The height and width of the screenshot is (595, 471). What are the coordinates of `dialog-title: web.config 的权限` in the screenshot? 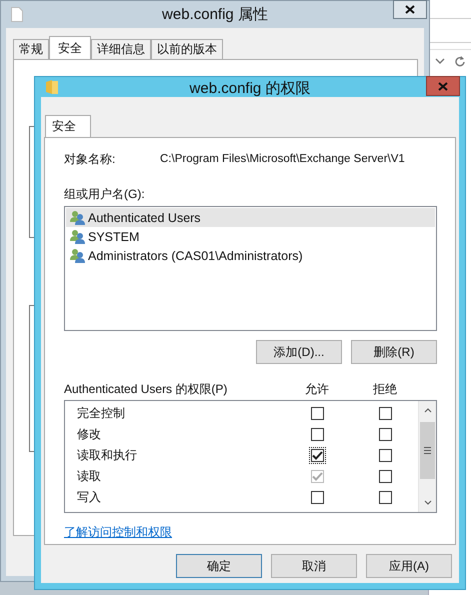 It's located at (250, 88).